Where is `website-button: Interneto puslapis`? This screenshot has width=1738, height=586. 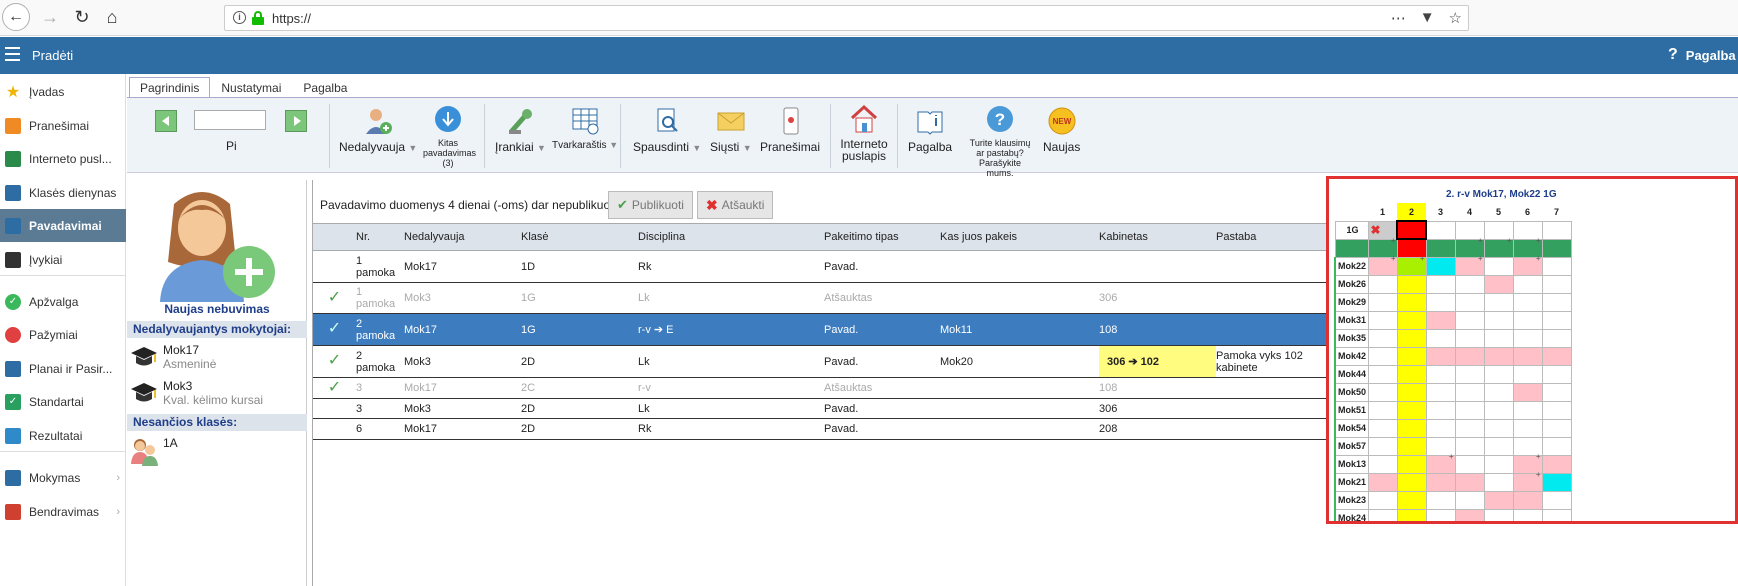
website-button: Interneto puslapis is located at coordinates (864, 133).